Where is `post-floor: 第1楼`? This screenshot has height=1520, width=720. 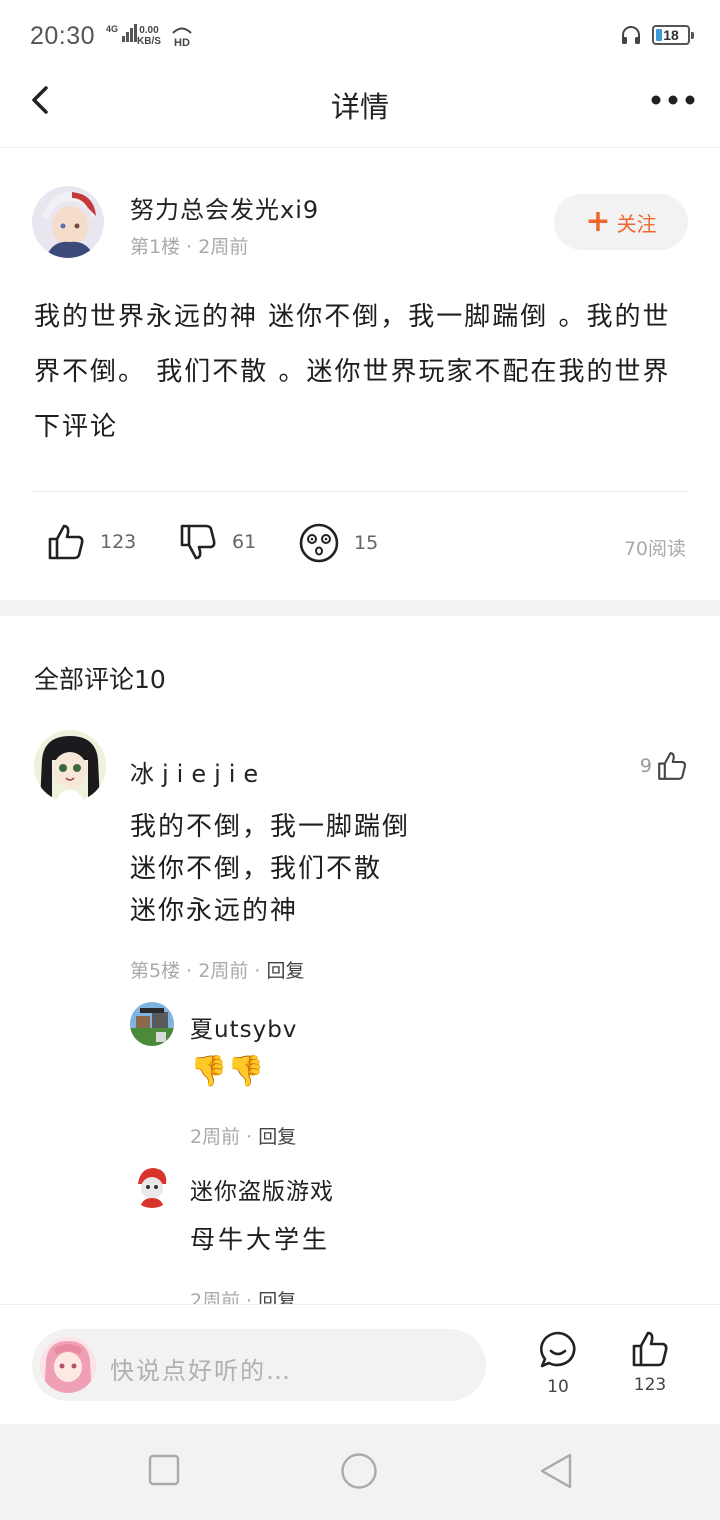 post-floor: 第1楼 is located at coordinates (155, 247).